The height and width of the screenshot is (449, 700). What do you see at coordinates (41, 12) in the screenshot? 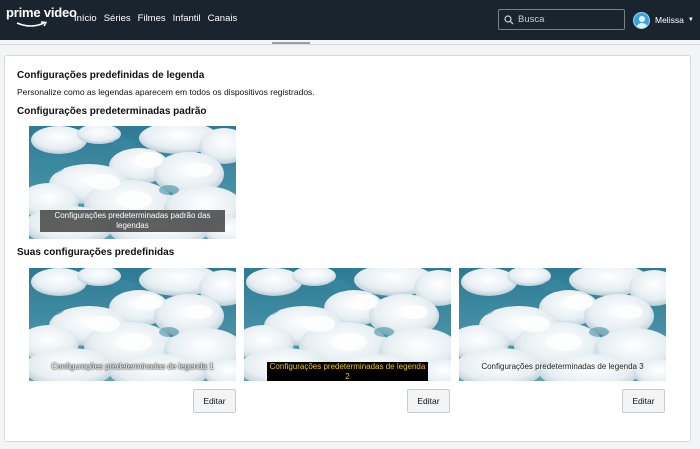
I see `logo-text: prime video` at bounding box center [41, 12].